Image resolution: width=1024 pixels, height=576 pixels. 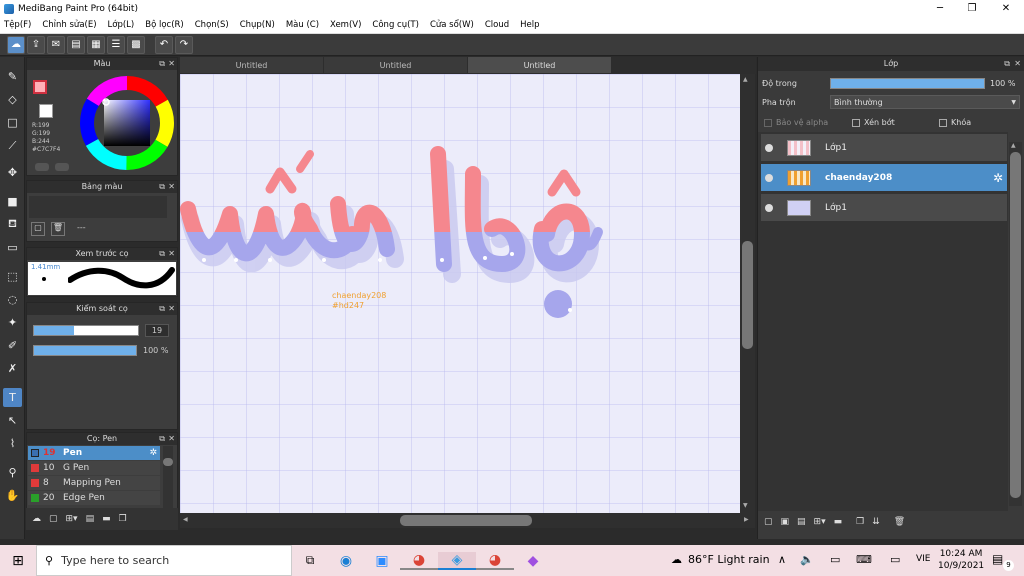 I want to click on brush-opacity-slider, so click(x=85, y=350).